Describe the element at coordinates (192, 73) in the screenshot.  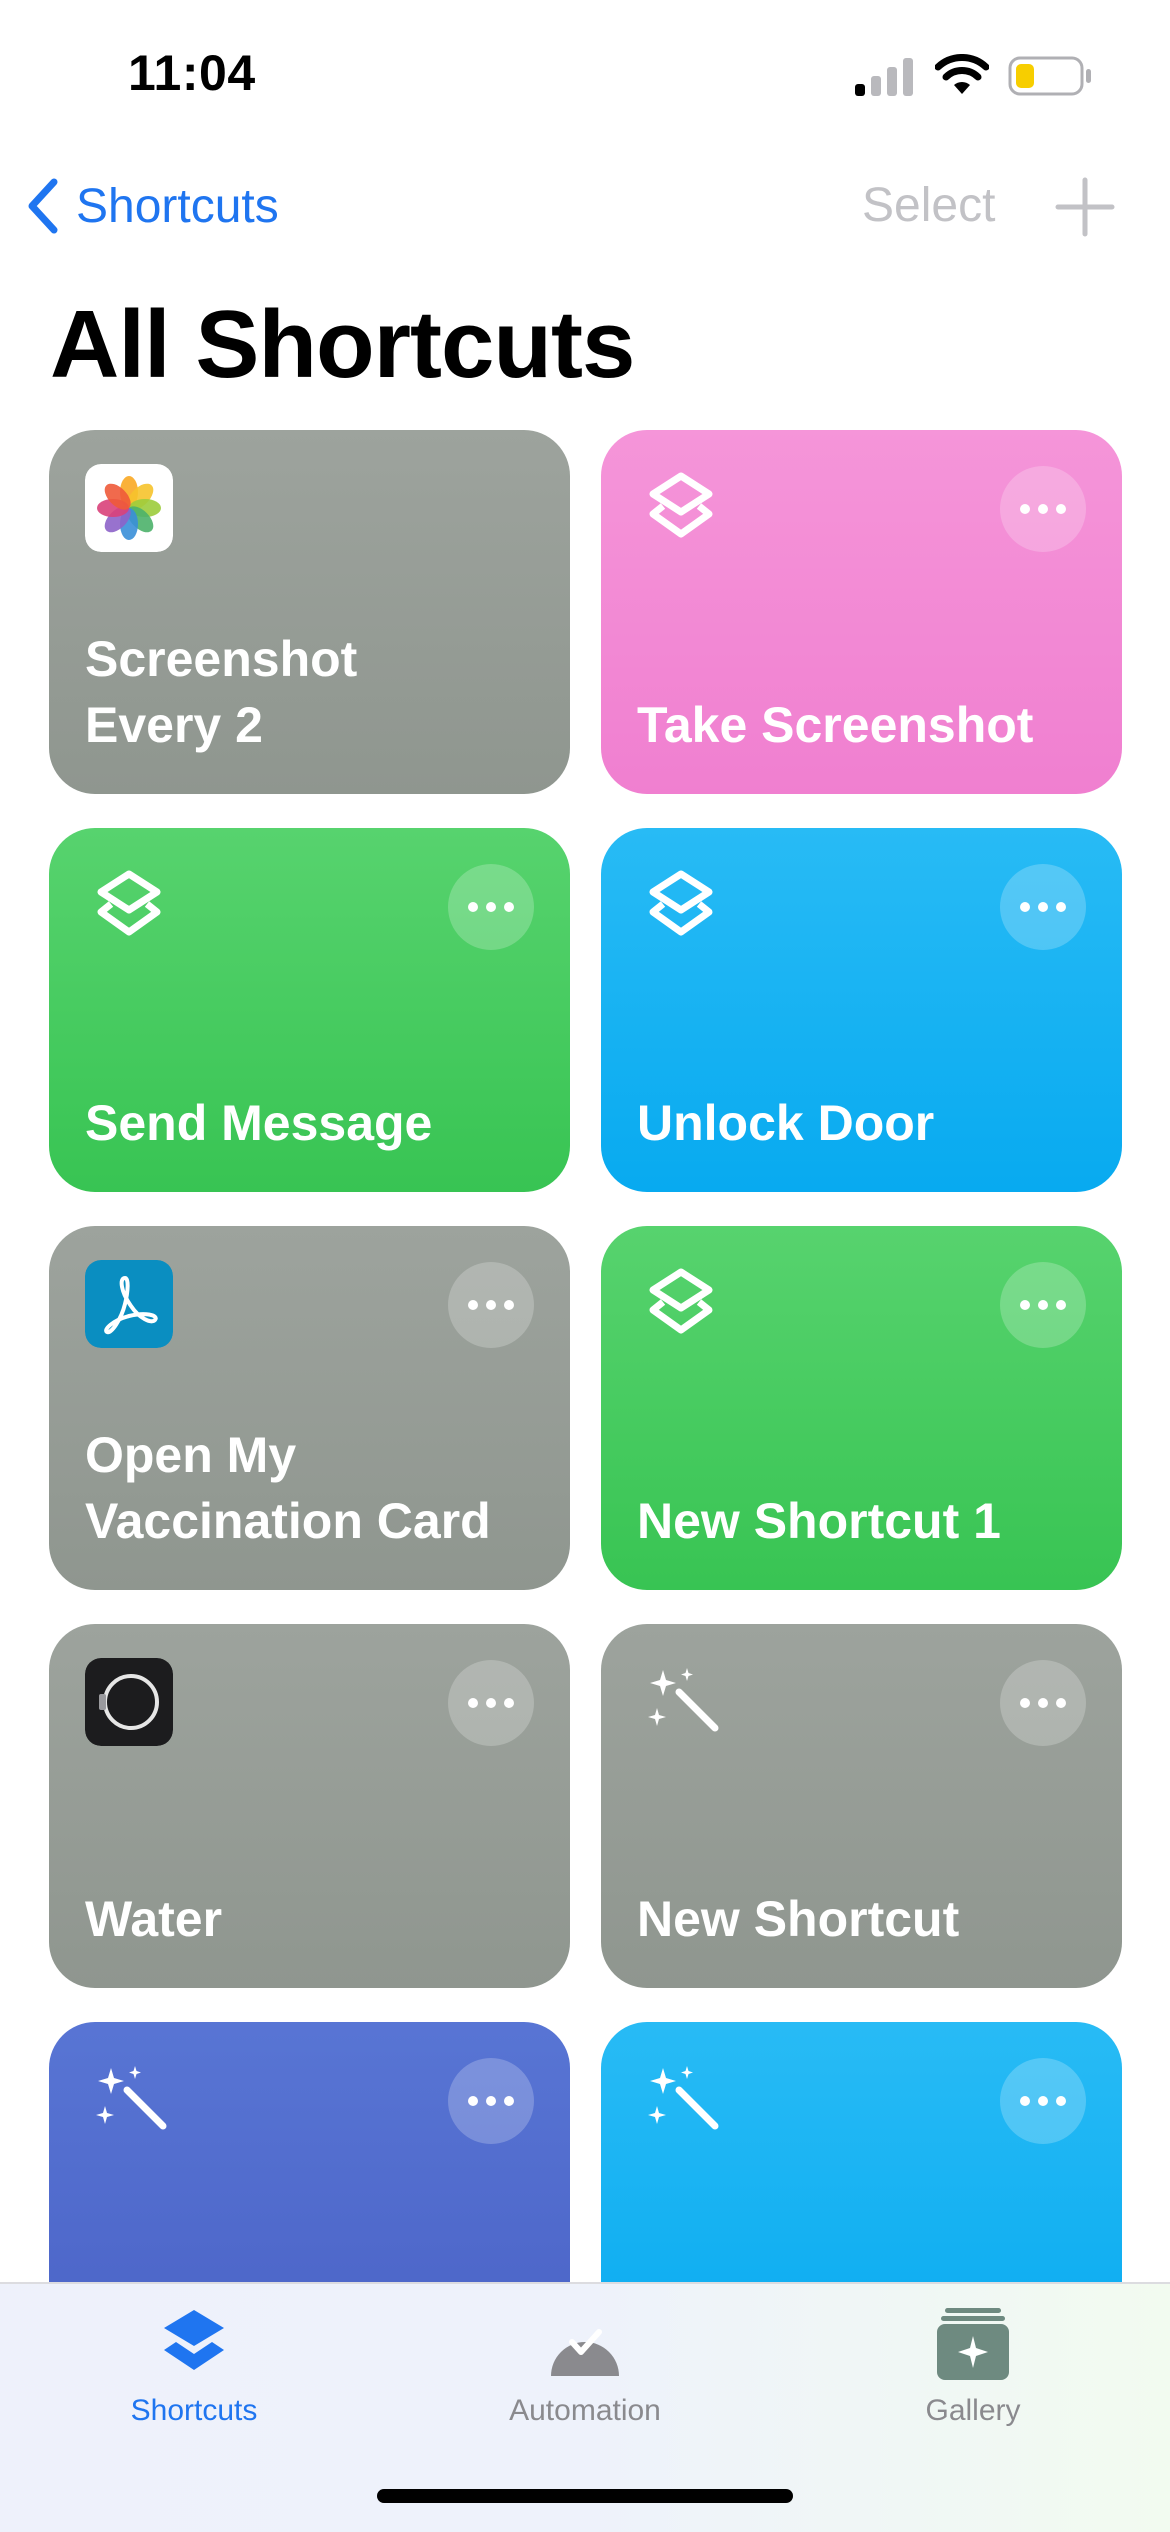
I see `status-time: 11:04` at that location.